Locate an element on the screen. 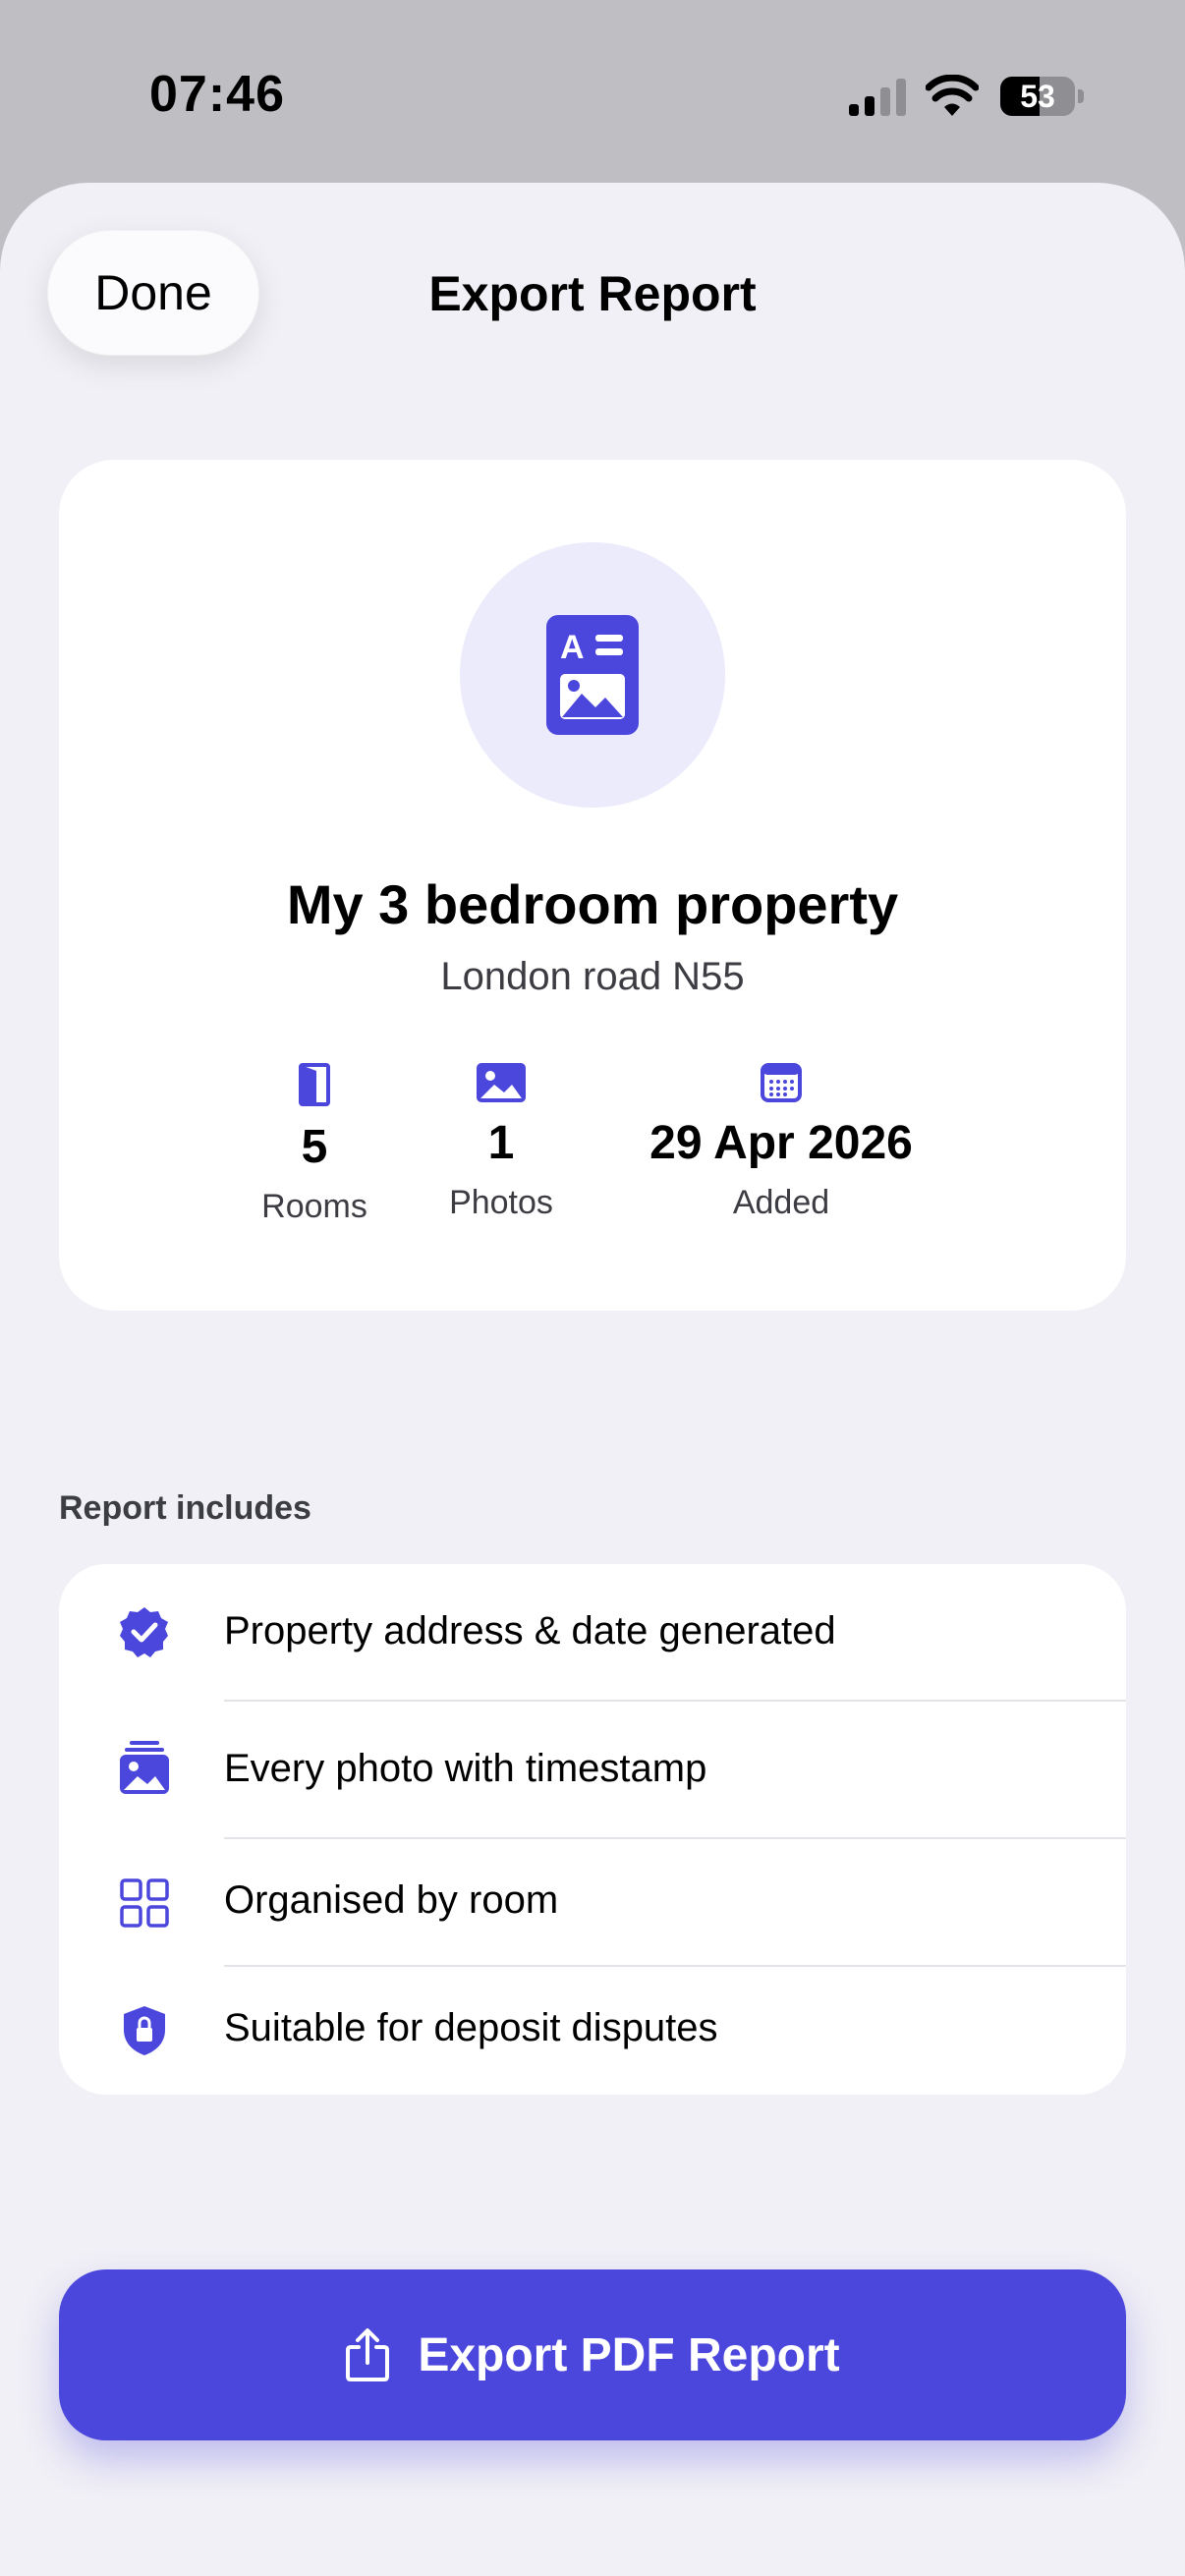 This screenshot has height=2576, width=1185. shield-lock-icon is located at coordinates (145, 2030).